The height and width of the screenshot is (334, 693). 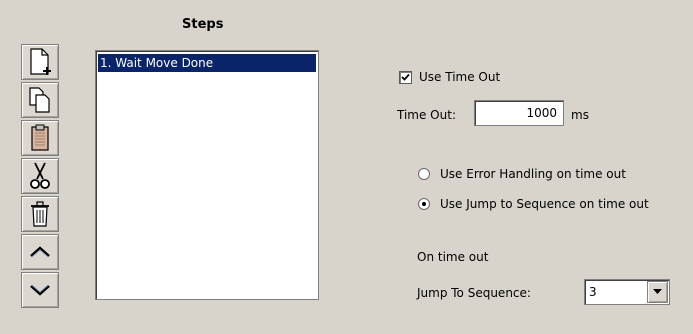 I want to click on new-step-button, so click(x=40, y=62).